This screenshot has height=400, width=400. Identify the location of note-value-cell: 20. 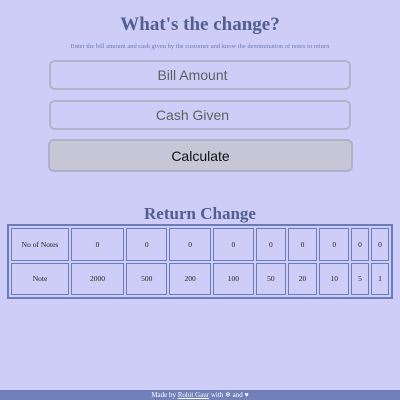
(302, 278).